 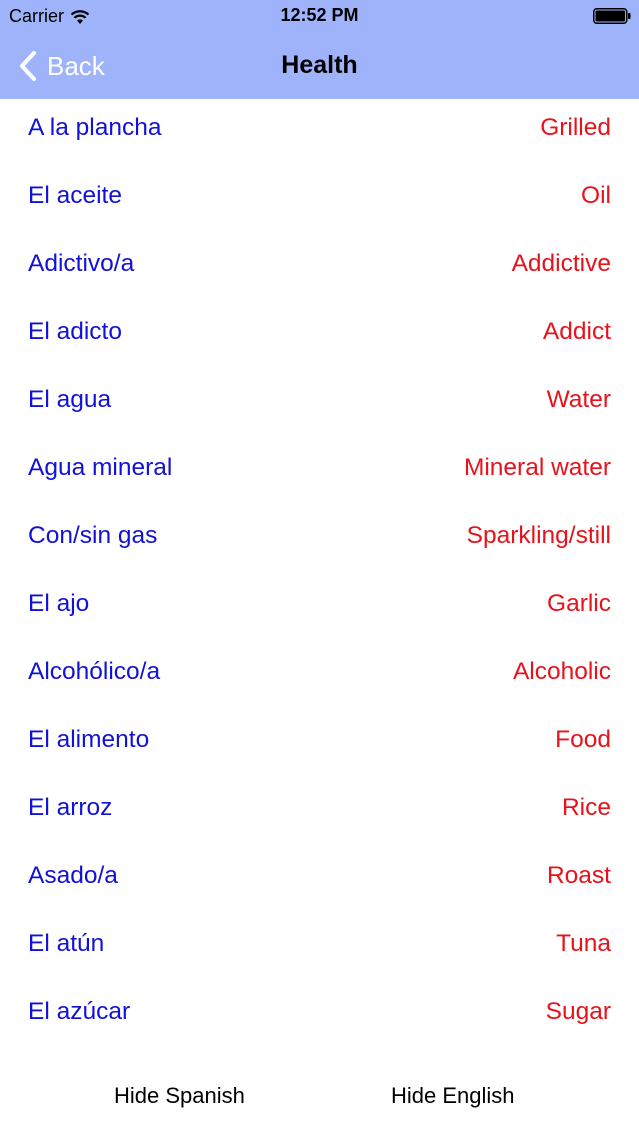 What do you see at coordinates (579, 603) in the screenshot?
I see `english-word: Garlic` at bounding box center [579, 603].